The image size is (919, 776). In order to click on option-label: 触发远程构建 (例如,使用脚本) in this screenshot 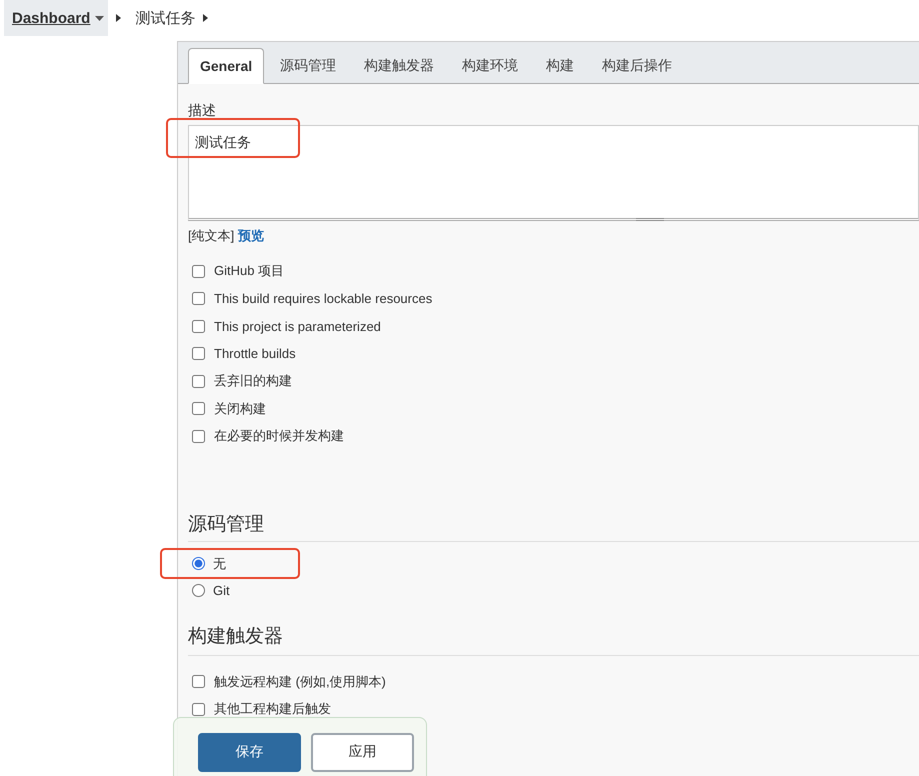, I will do `click(300, 681)`.